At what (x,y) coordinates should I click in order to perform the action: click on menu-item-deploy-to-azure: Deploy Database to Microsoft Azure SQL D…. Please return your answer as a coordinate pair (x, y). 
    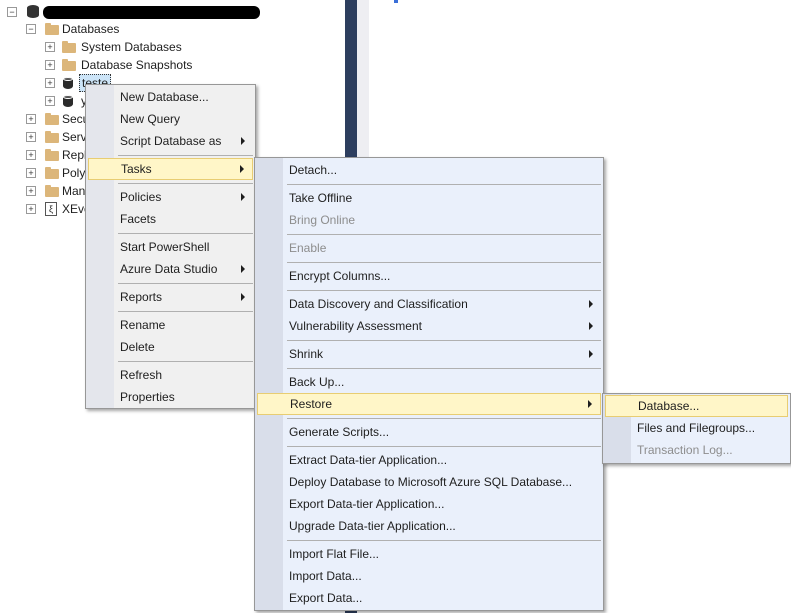
    Looking at the image, I should click on (429, 482).